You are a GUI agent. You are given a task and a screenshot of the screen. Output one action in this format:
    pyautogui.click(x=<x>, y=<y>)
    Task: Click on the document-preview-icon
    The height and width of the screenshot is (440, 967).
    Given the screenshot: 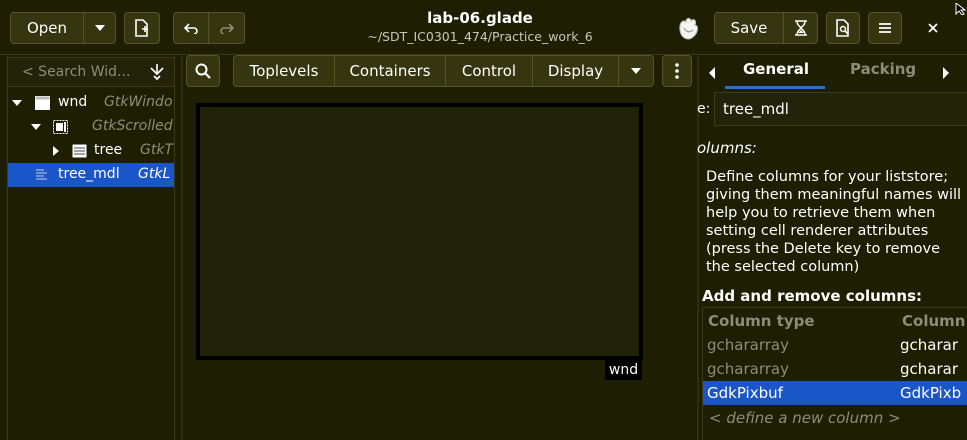 What is the action you would take?
    pyautogui.click(x=842, y=28)
    